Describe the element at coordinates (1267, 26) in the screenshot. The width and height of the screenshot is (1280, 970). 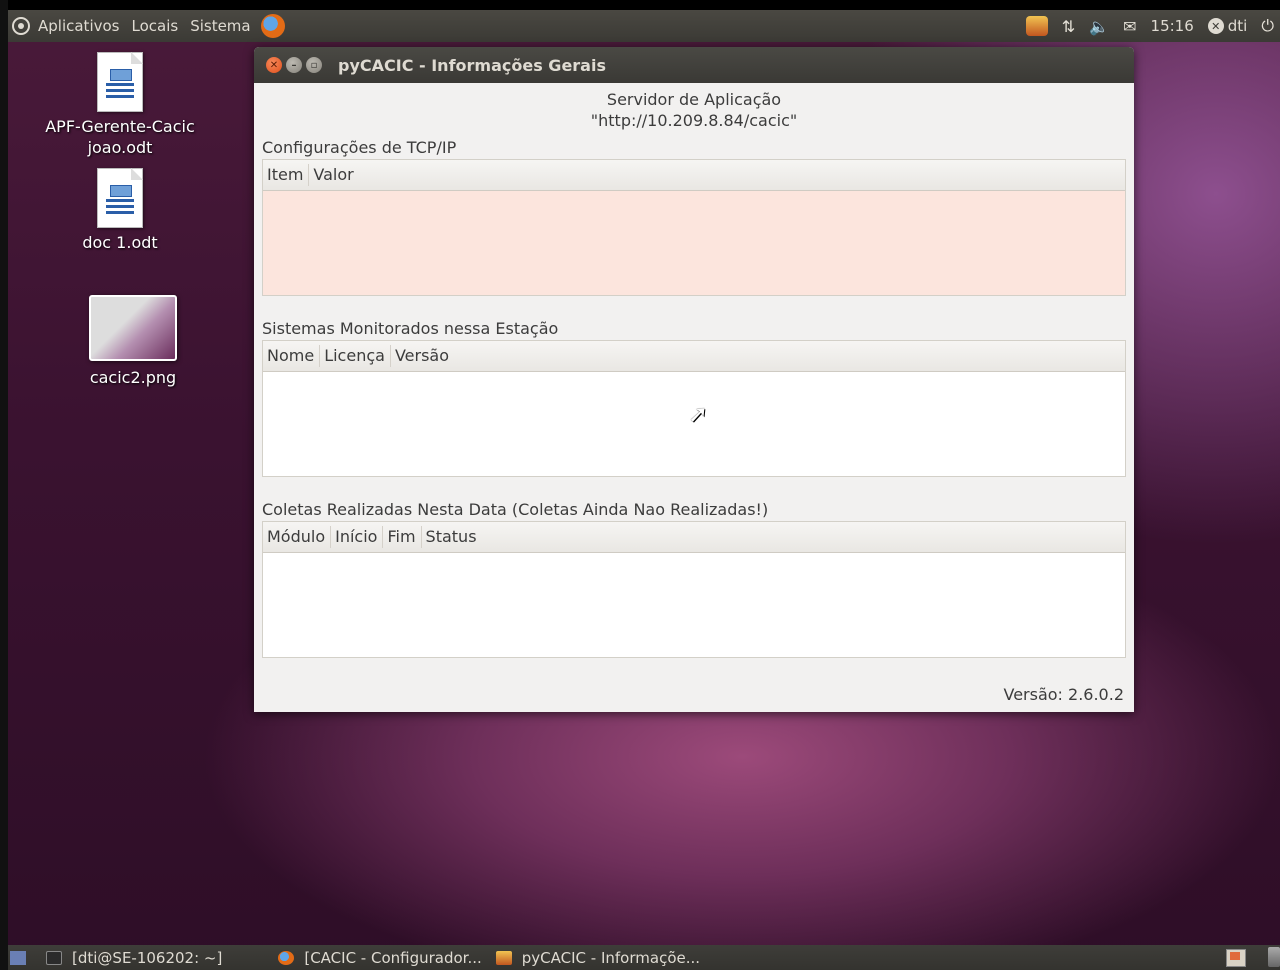
I see `power-icon: ⏻` at that location.